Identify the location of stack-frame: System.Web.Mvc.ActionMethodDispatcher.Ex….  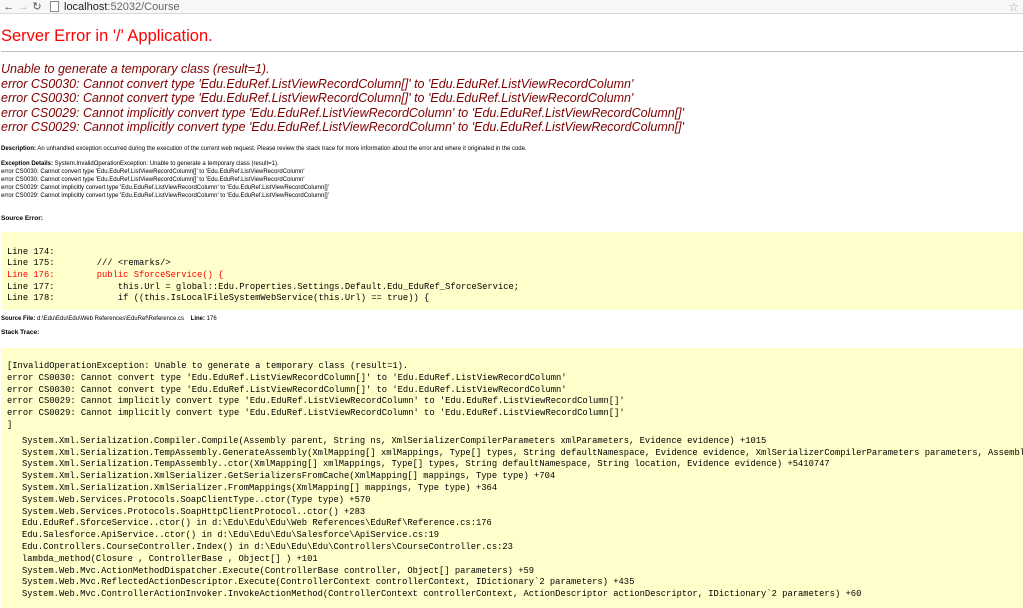
(278, 570).